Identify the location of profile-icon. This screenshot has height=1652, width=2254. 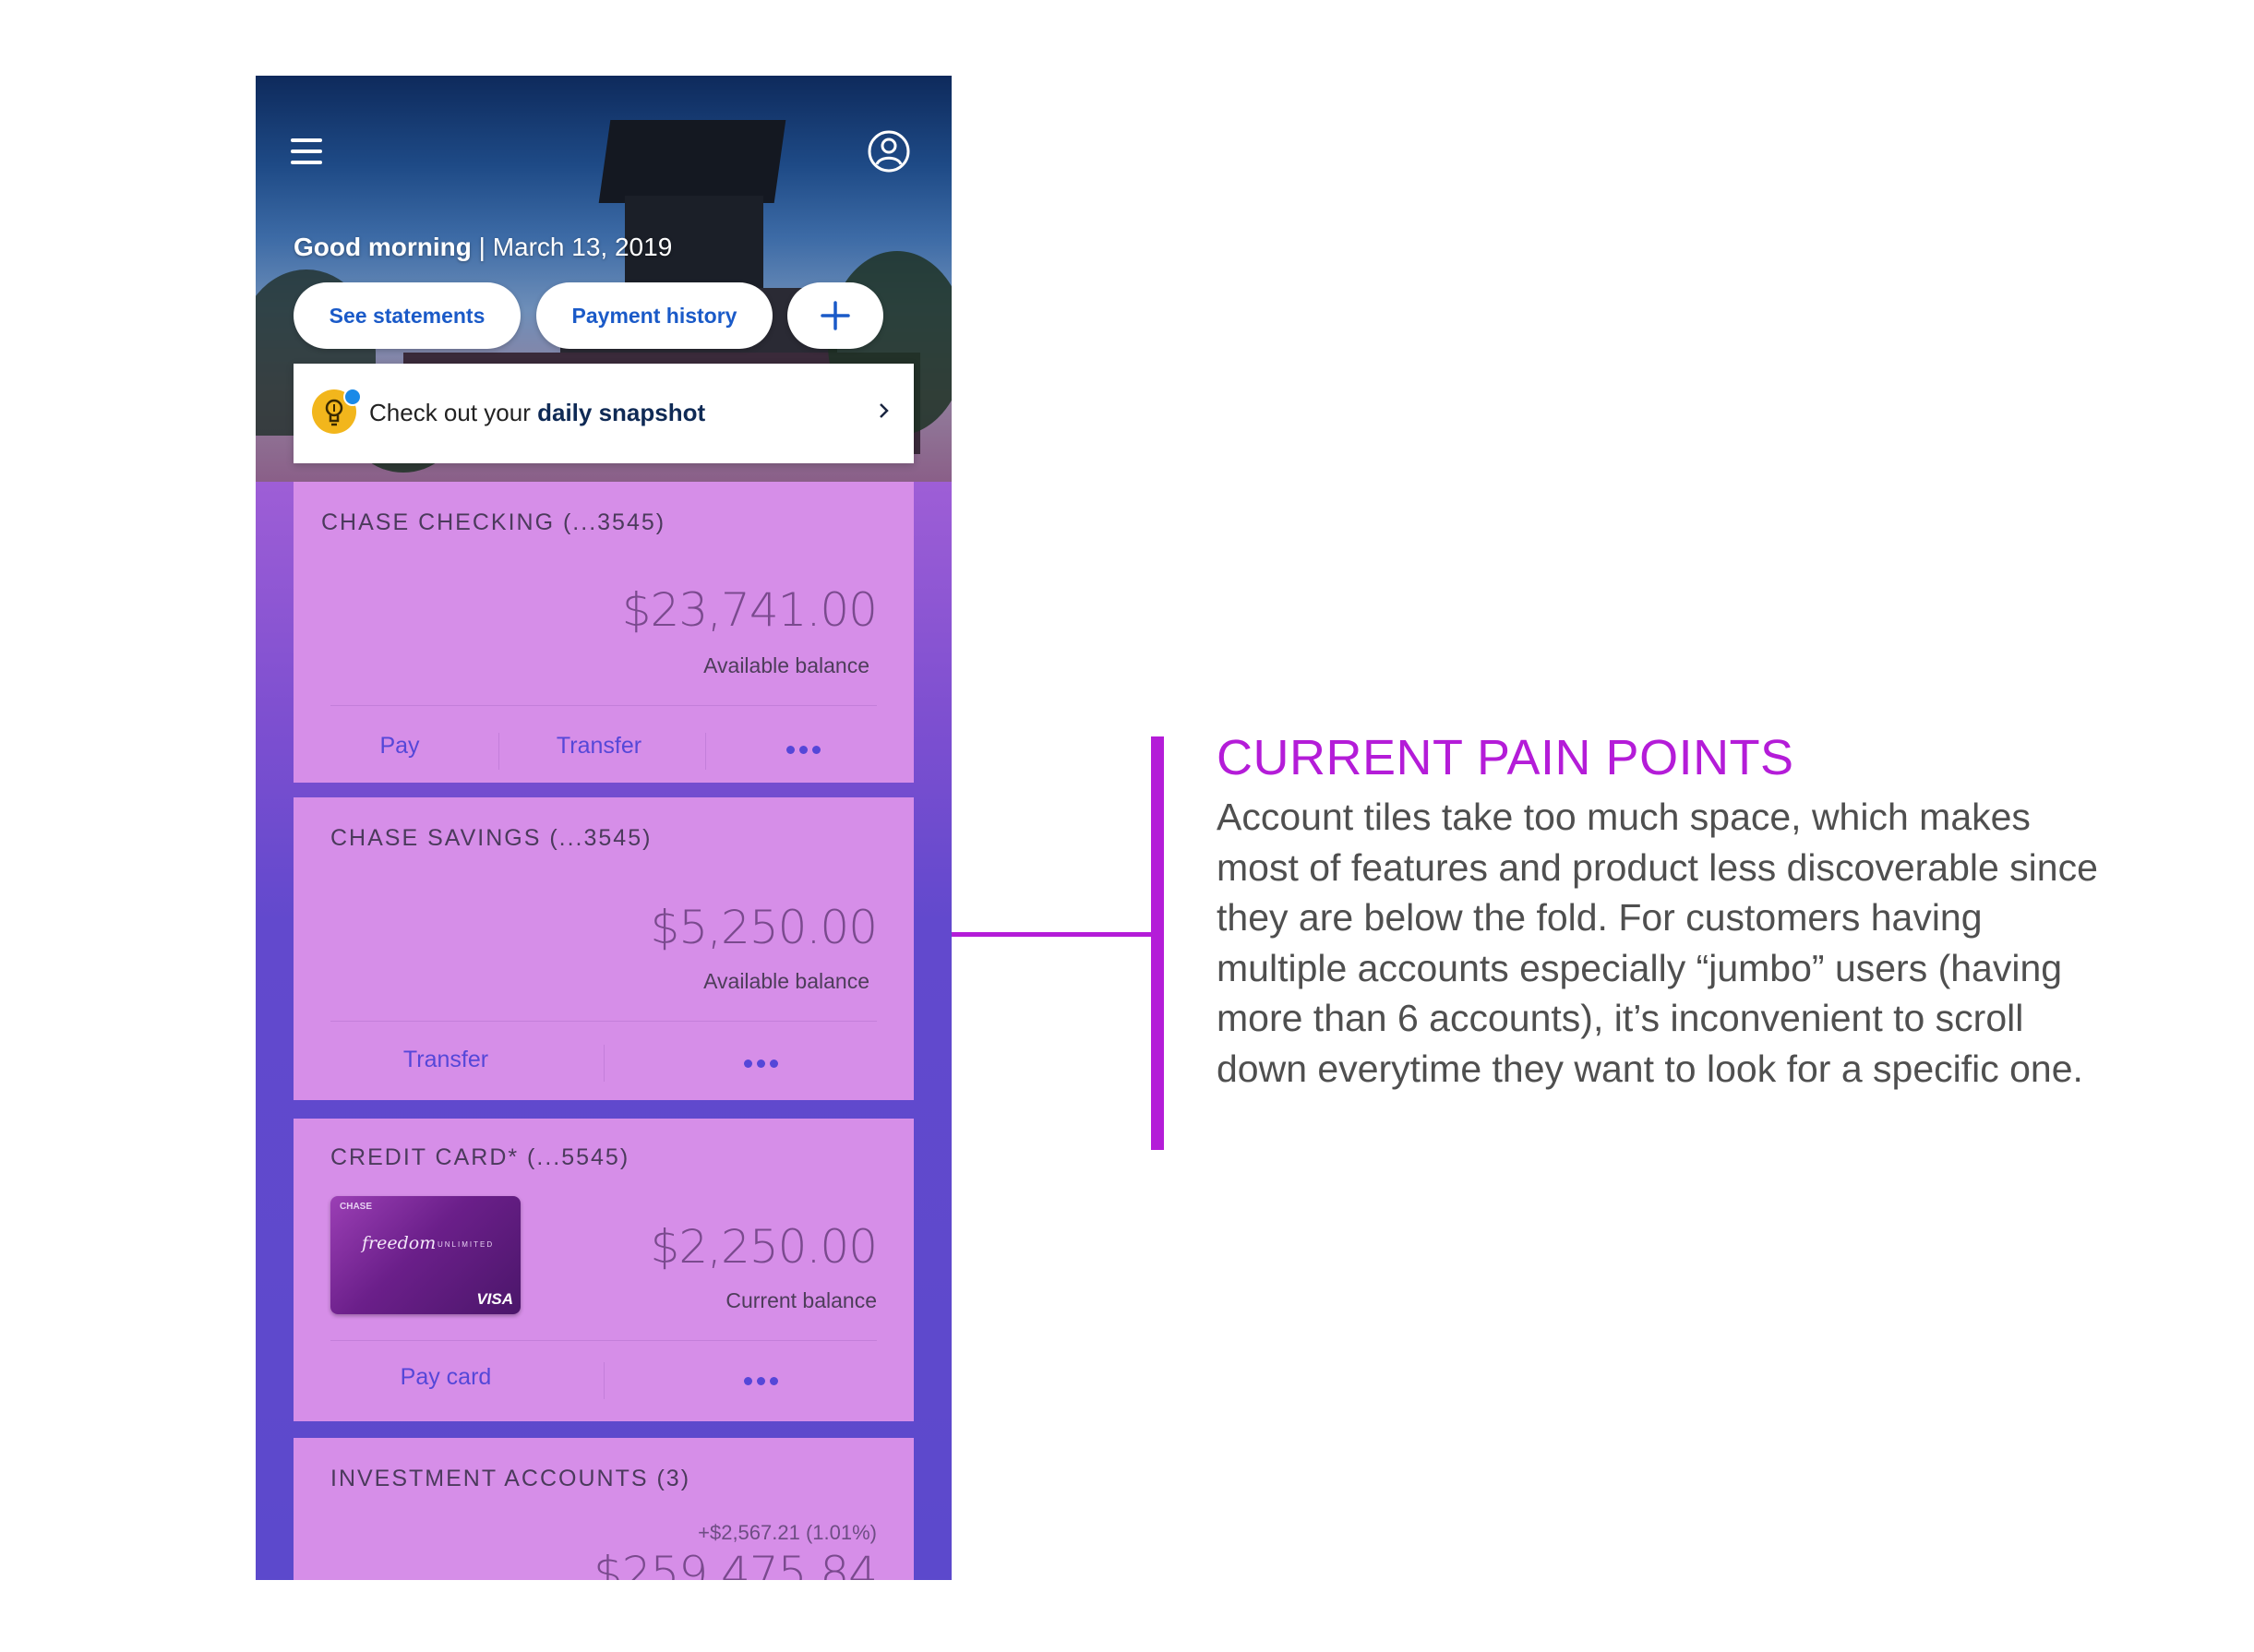
(889, 152).